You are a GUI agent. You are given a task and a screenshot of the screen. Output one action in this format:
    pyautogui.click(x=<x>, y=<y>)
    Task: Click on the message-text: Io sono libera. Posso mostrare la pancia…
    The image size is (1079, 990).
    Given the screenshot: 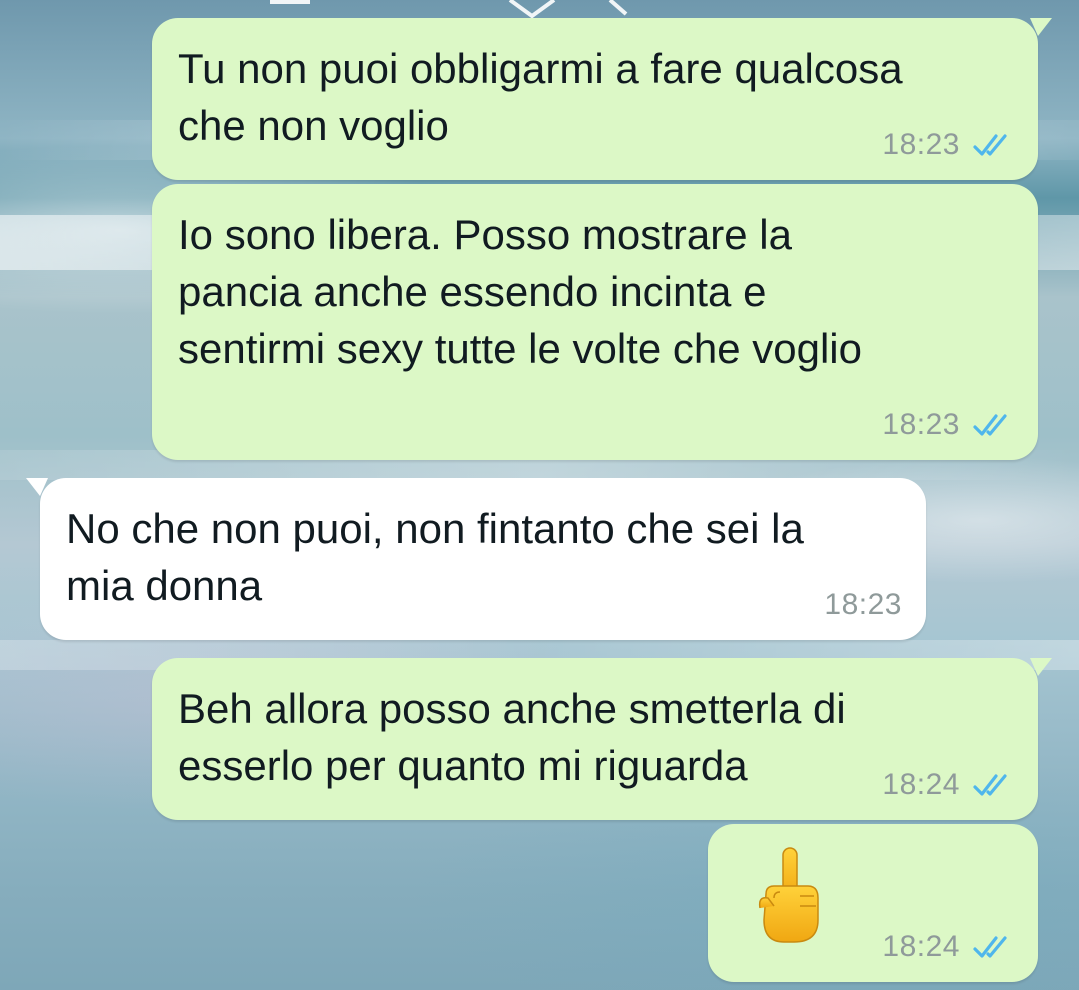 What is the action you would take?
    pyautogui.click(x=520, y=291)
    